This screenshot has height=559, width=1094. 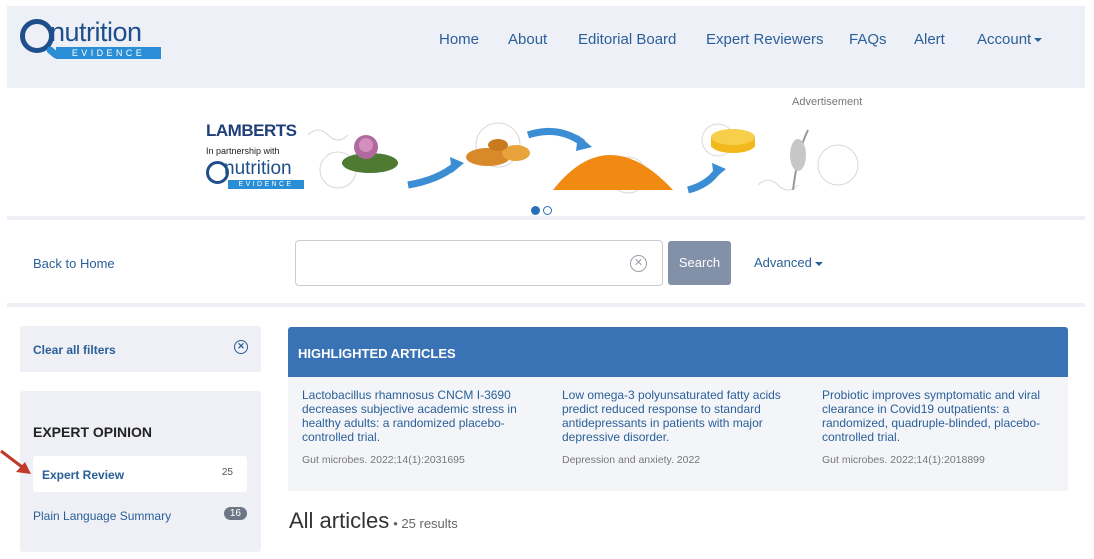 What do you see at coordinates (459, 41) in the screenshot?
I see `nav-home: Home` at bounding box center [459, 41].